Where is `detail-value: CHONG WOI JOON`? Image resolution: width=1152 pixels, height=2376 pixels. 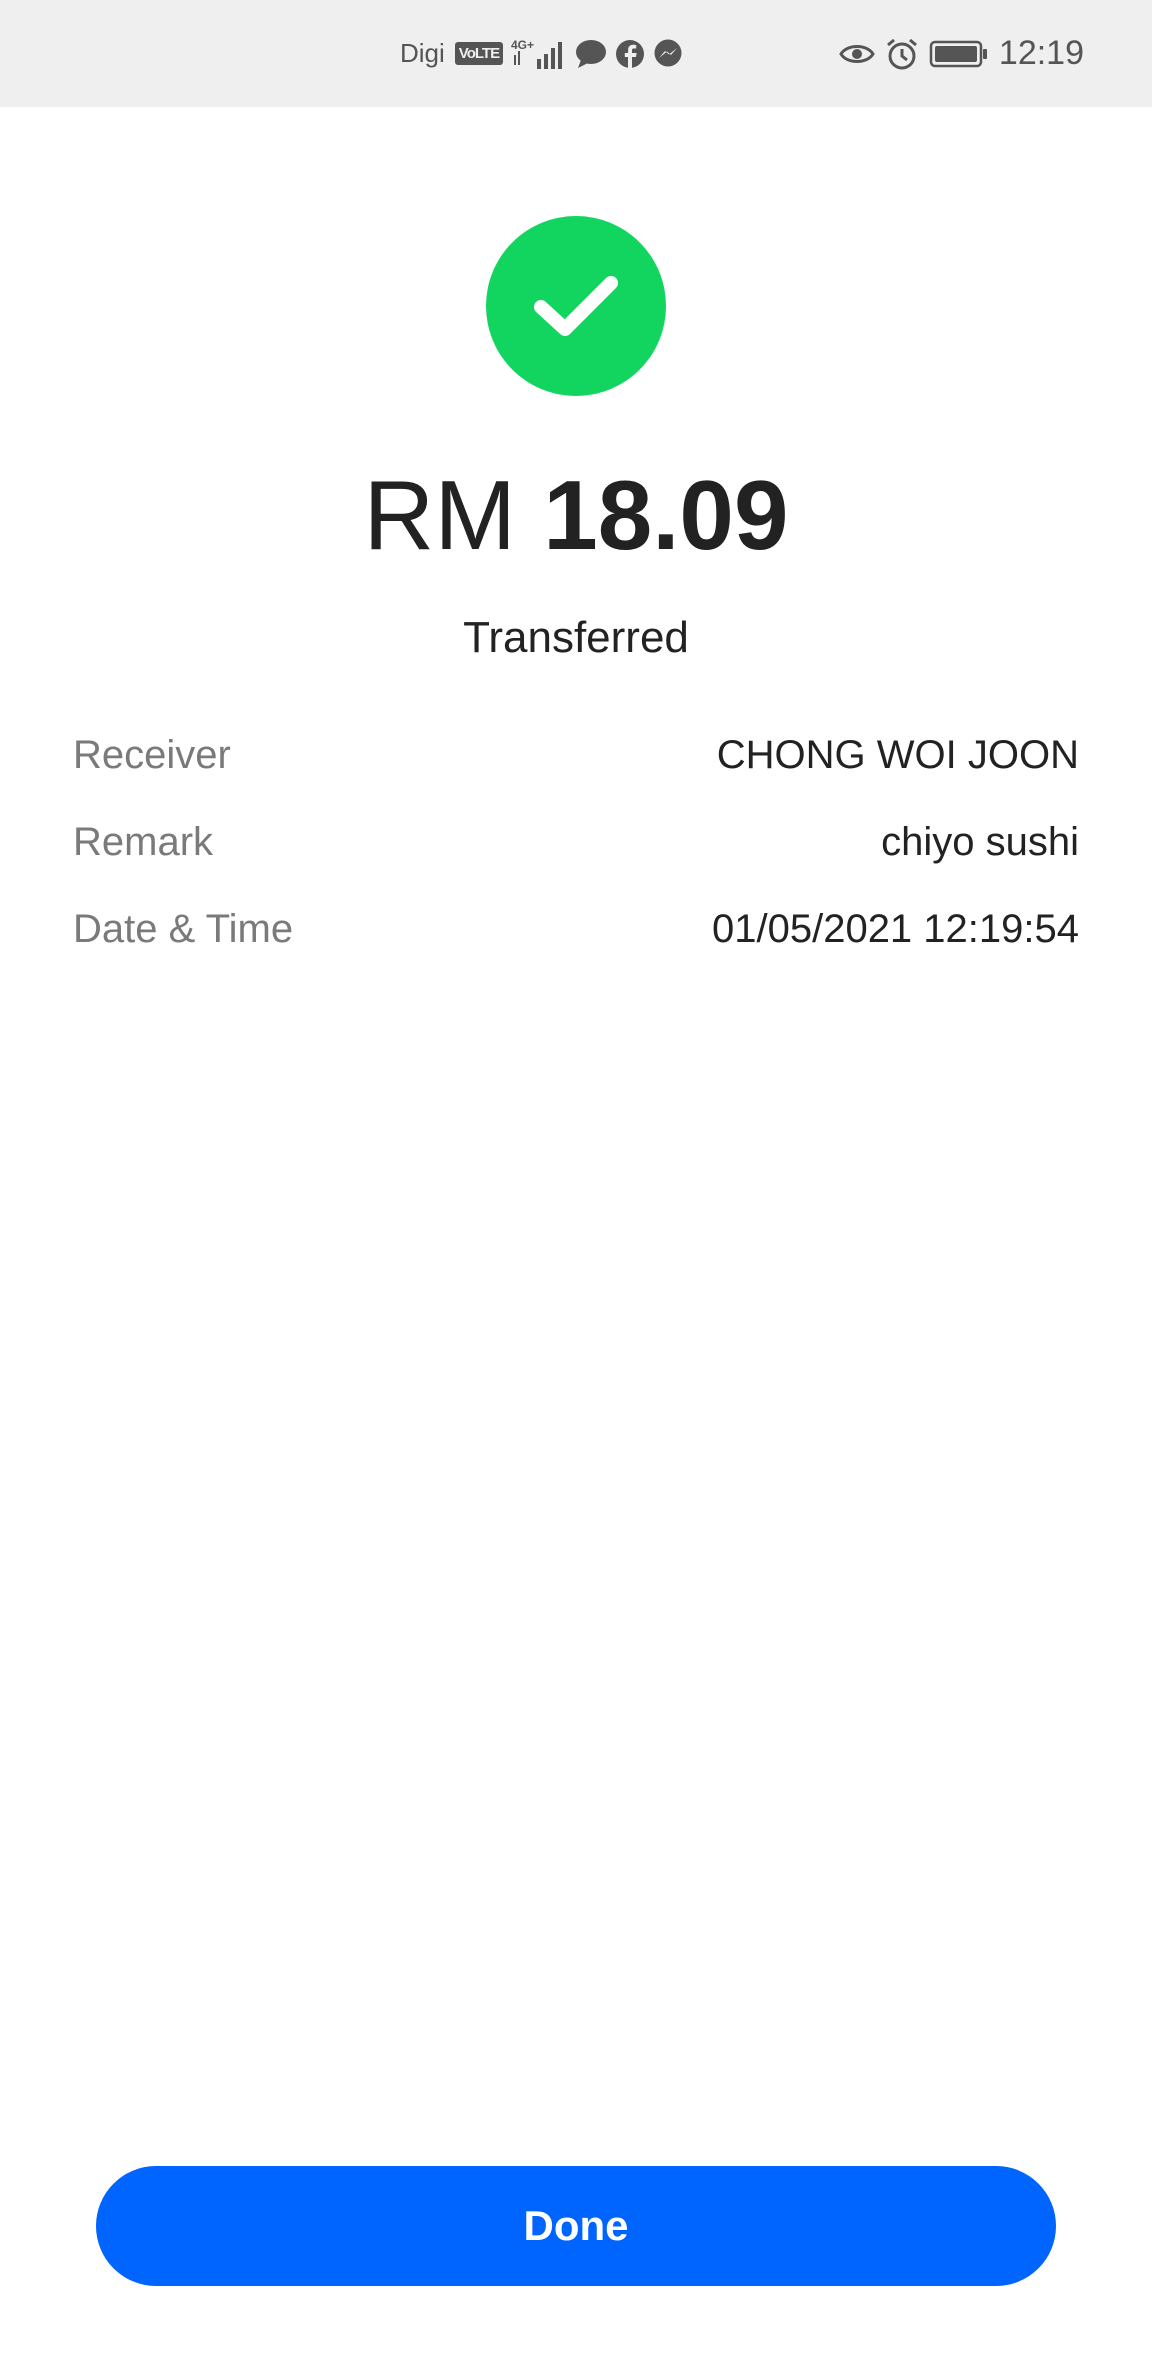 detail-value: CHONG WOI JOON is located at coordinates (897, 755).